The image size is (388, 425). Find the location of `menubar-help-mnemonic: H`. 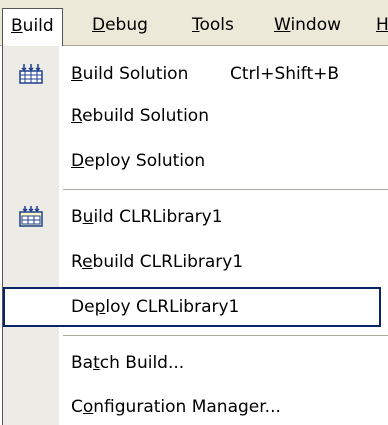

menubar-help-mnemonic: H is located at coordinates (382, 25).